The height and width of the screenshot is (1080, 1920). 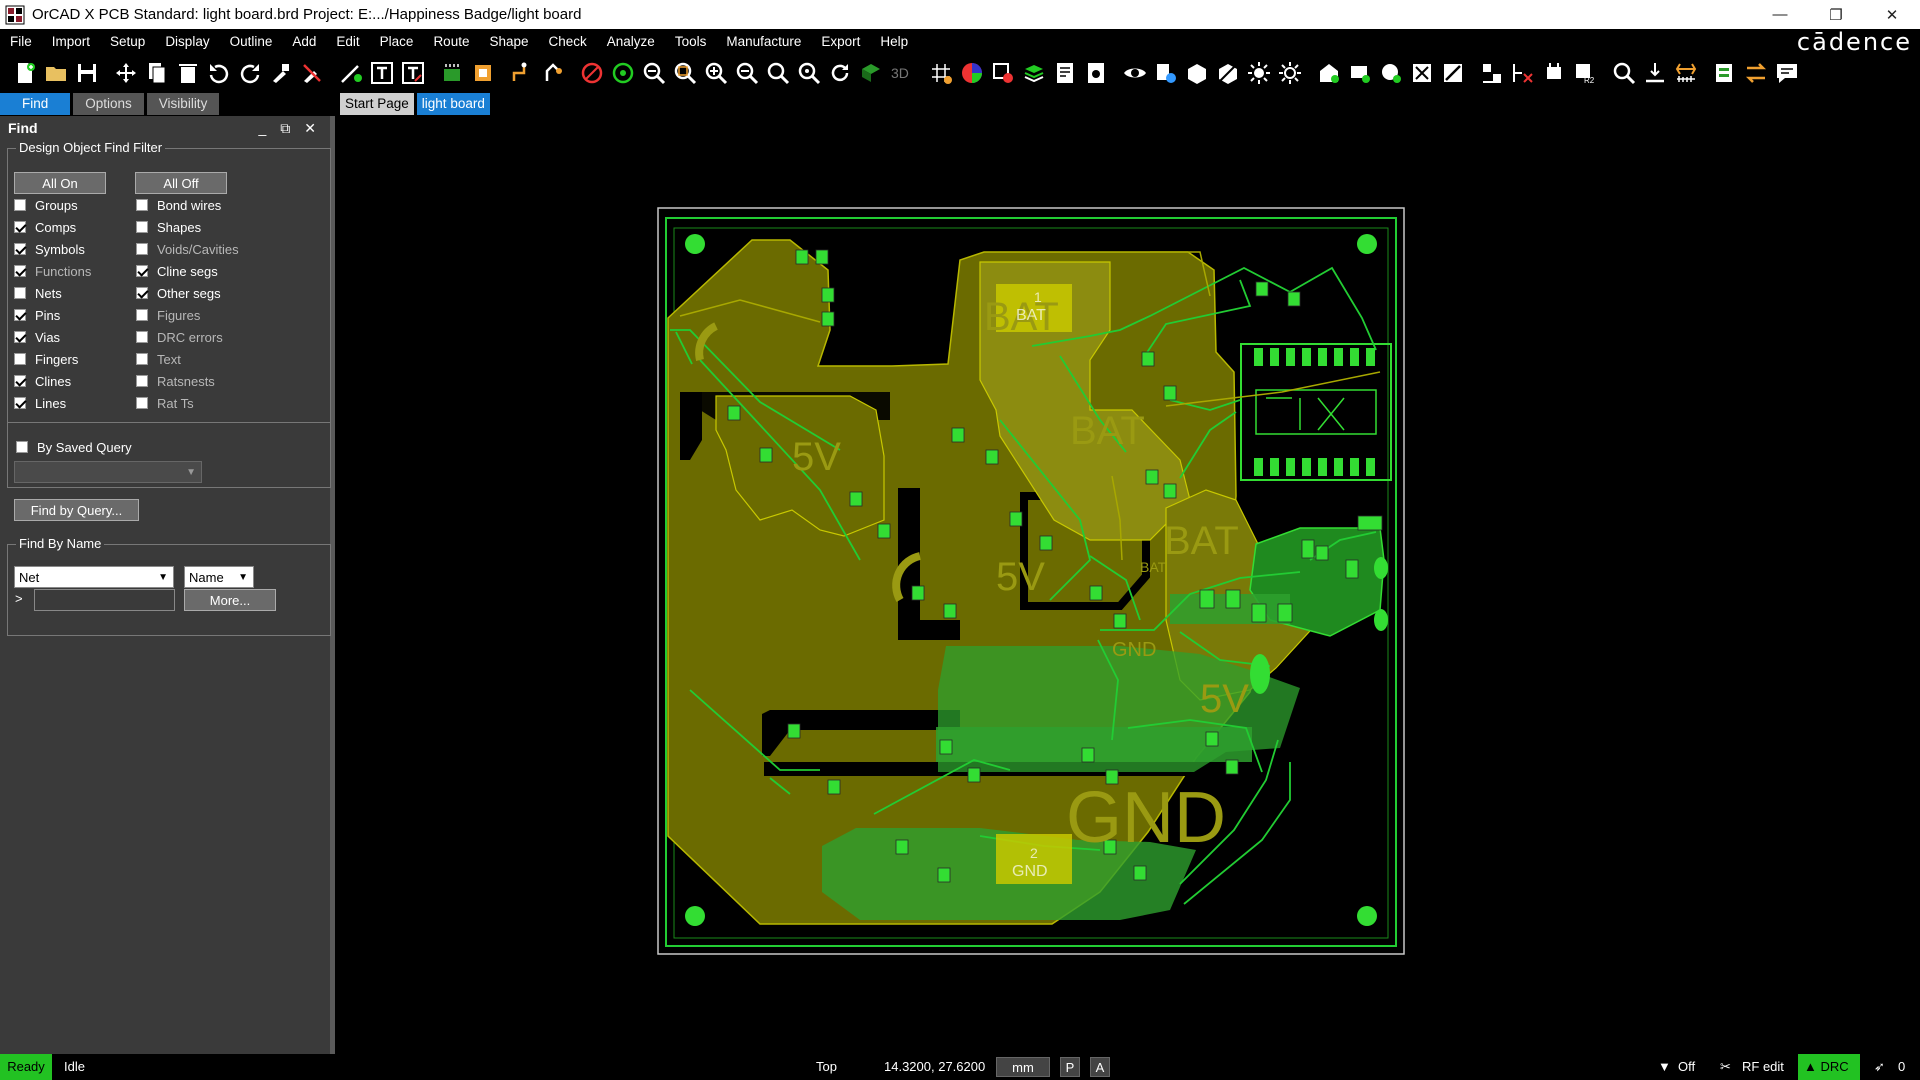 What do you see at coordinates (24, 73) in the screenshot?
I see `new-file-icon` at bounding box center [24, 73].